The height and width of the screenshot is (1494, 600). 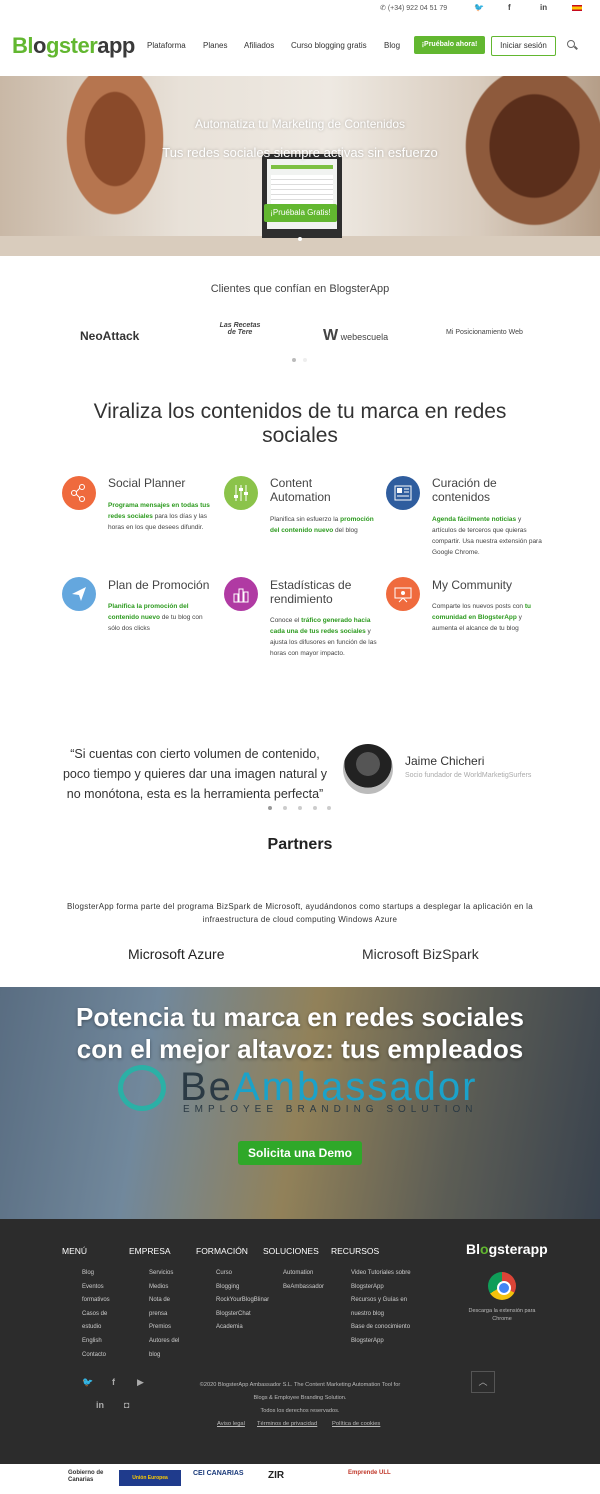 What do you see at coordinates (164, 1328) in the screenshot?
I see `footer-link: Premios` at bounding box center [164, 1328].